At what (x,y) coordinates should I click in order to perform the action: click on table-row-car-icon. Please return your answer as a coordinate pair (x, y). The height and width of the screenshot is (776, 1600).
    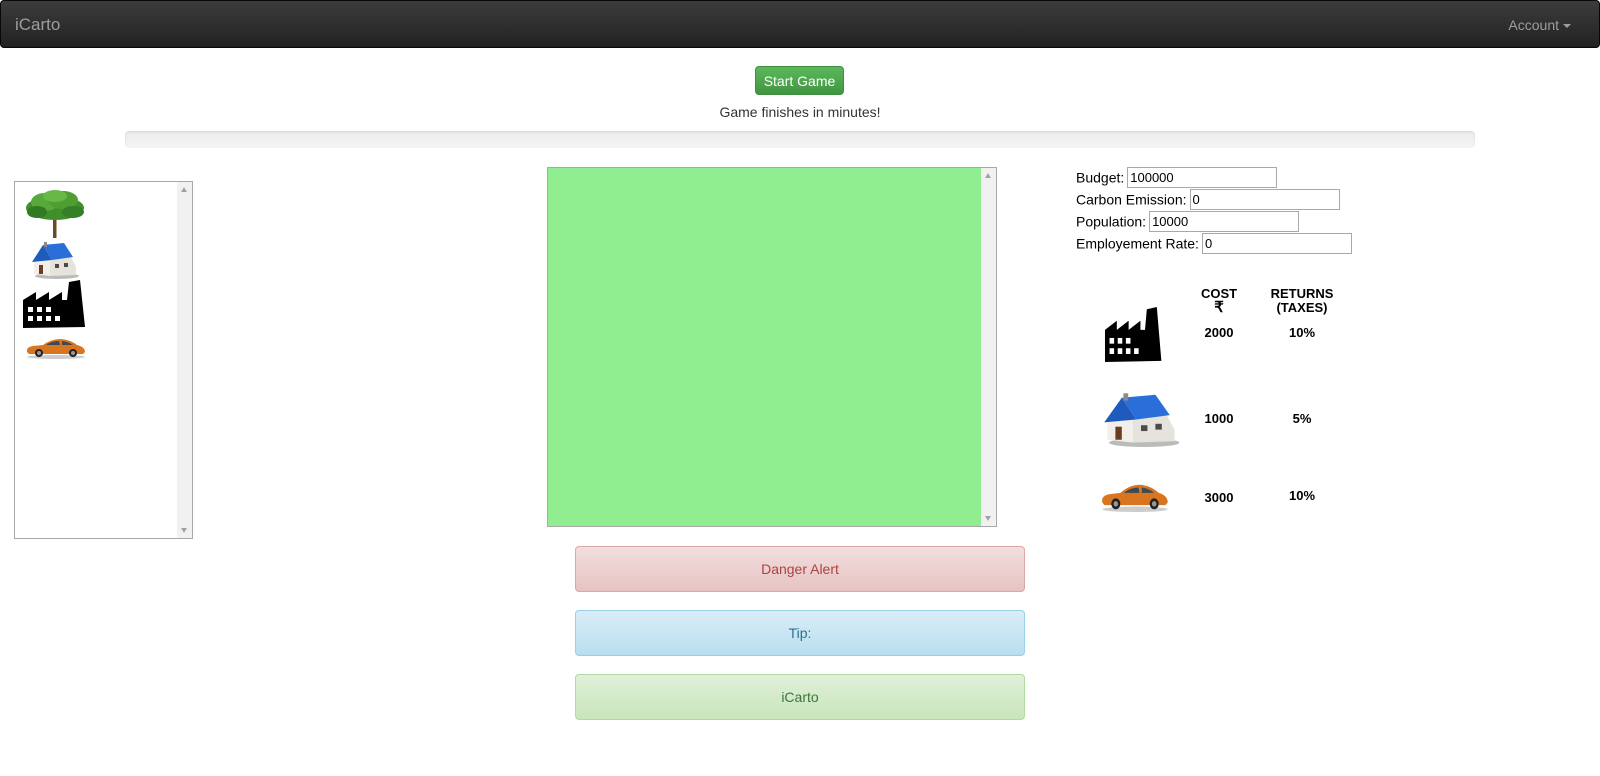
    Looking at the image, I should click on (1135, 498).